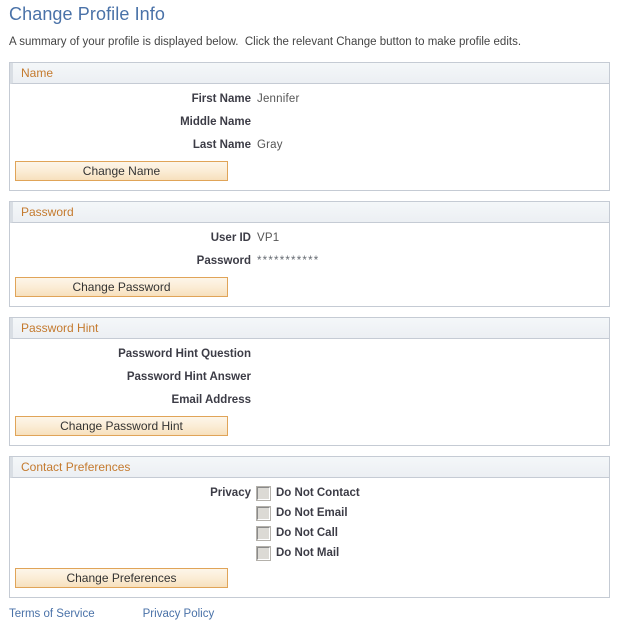 The width and height of the screenshot is (631, 637). What do you see at coordinates (188, 377) in the screenshot?
I see `password-hint-answer-label: Password Hint Answer` at bounding box center [188, 377].